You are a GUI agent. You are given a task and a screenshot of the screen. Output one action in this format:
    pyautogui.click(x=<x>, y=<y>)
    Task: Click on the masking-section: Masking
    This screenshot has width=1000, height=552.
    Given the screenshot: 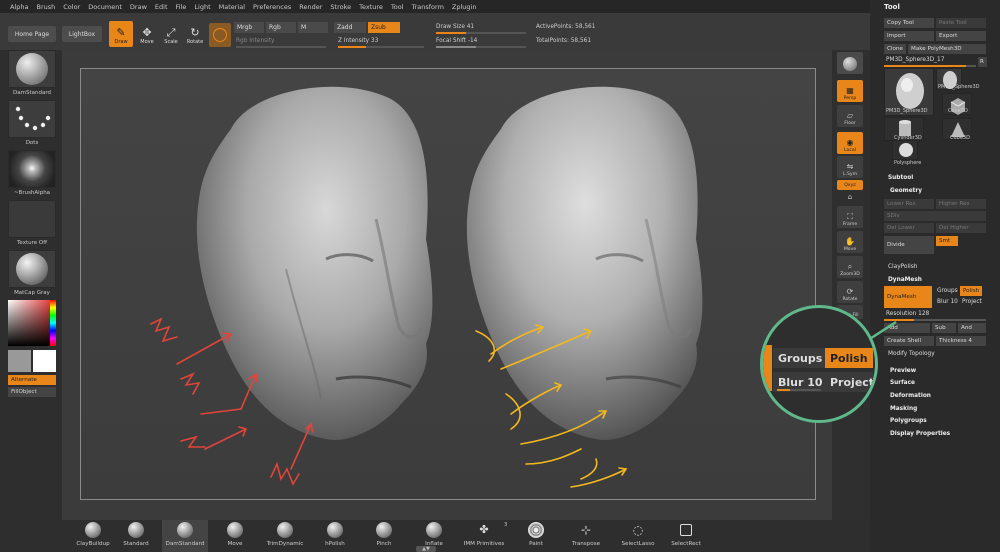 What is the action you would take?
    pyautogui.click(x=903, y=409)
    